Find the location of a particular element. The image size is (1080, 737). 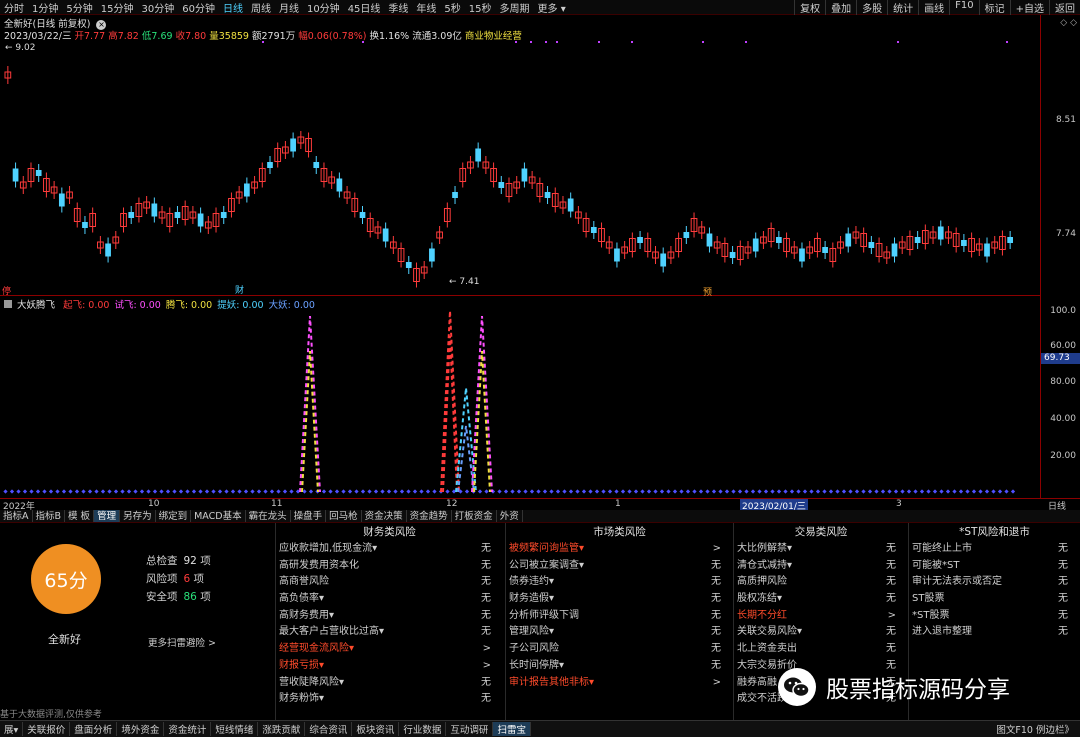

status-tab: 关联报价 is located at coordinates (47, 729).